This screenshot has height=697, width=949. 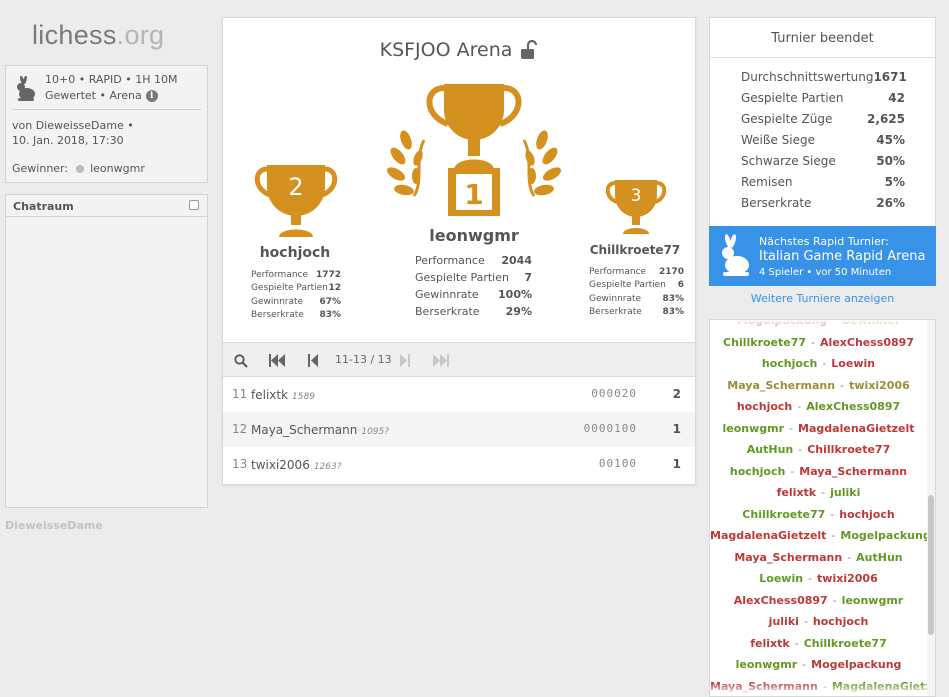 What do you see at coordinates (375, 432) in the screenshot?
I see `player-rating: 1095?` at bounding box center [375, 432].